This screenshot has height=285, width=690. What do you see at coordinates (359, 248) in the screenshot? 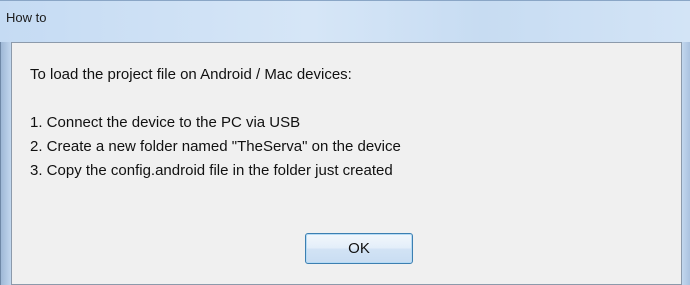
I see `ok-button: OK` at bounding box center [359, 248].